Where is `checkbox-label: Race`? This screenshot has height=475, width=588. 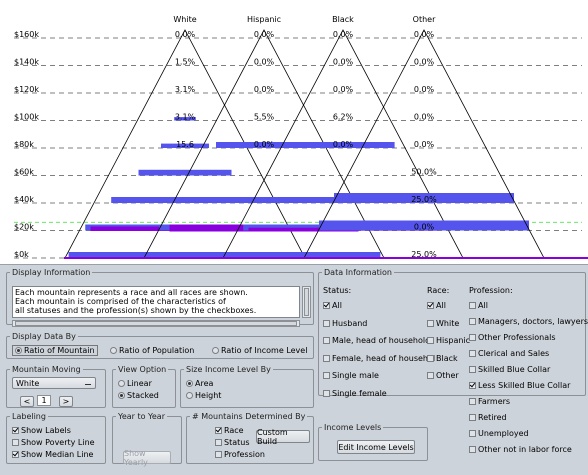 checkbox-label: Race is located at coordinates (234, 430).